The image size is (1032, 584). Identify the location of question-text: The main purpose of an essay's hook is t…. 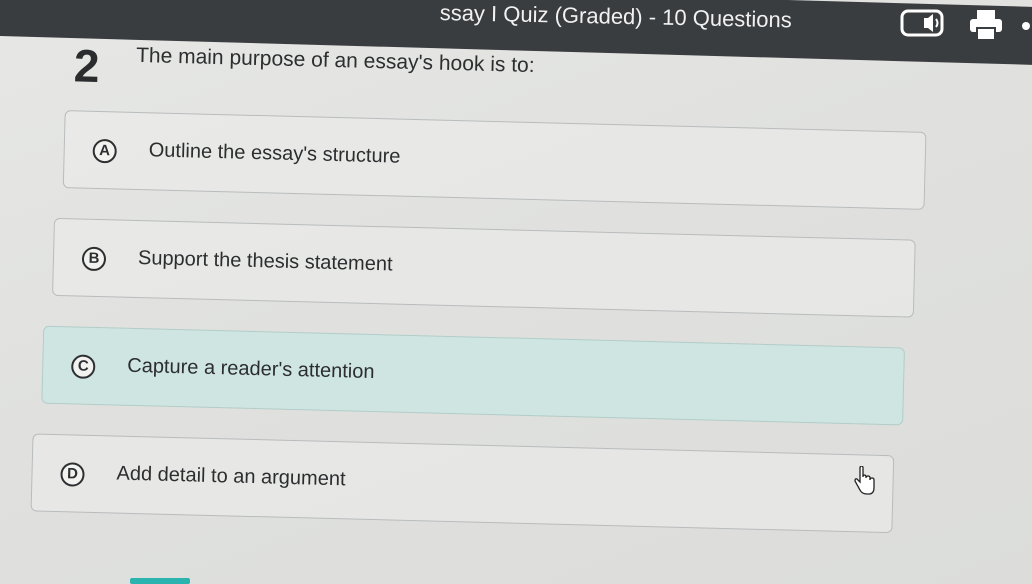
(335, 60).